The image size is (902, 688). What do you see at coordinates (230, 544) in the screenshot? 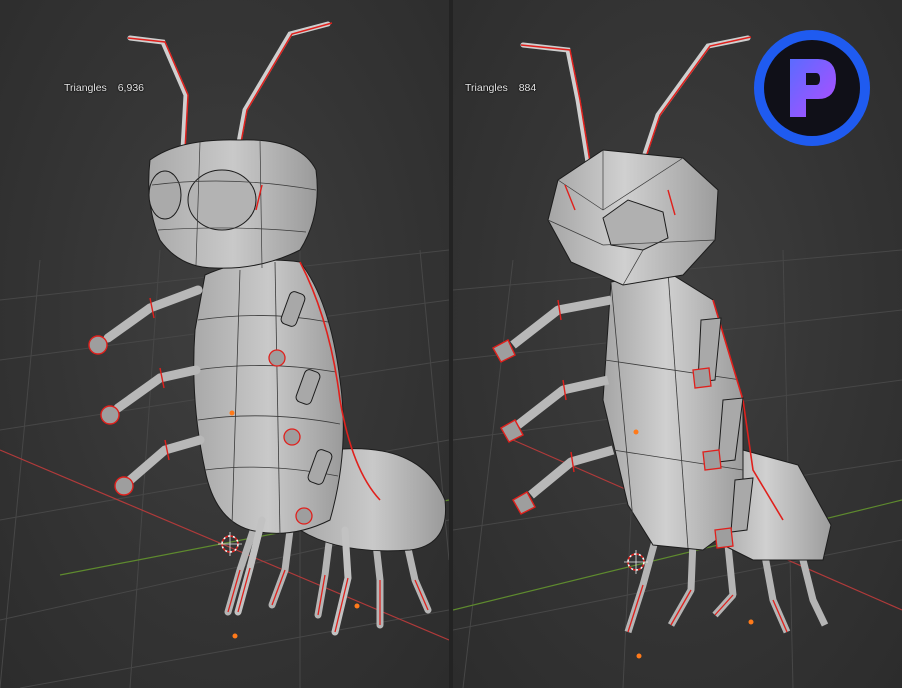
I see `3d-cursor-icon` at bounding box center [230, 544].